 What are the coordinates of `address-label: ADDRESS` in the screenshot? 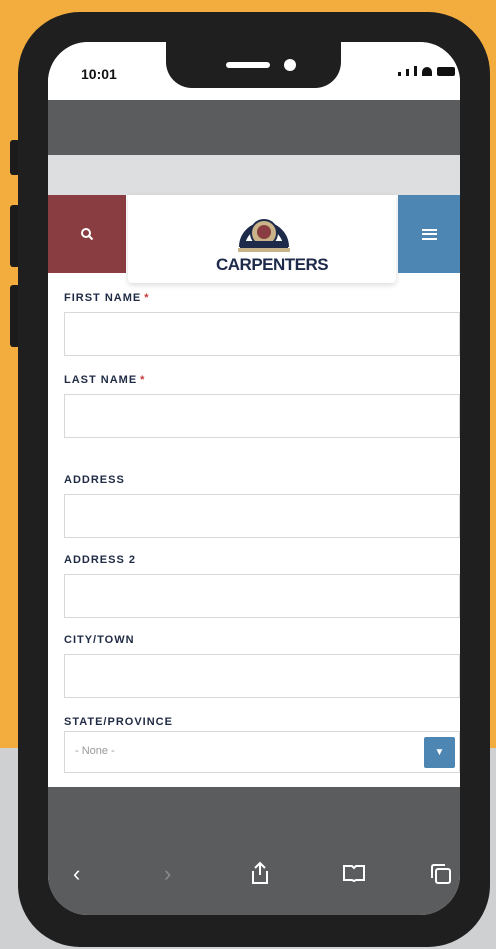 It's located at (94, 480).